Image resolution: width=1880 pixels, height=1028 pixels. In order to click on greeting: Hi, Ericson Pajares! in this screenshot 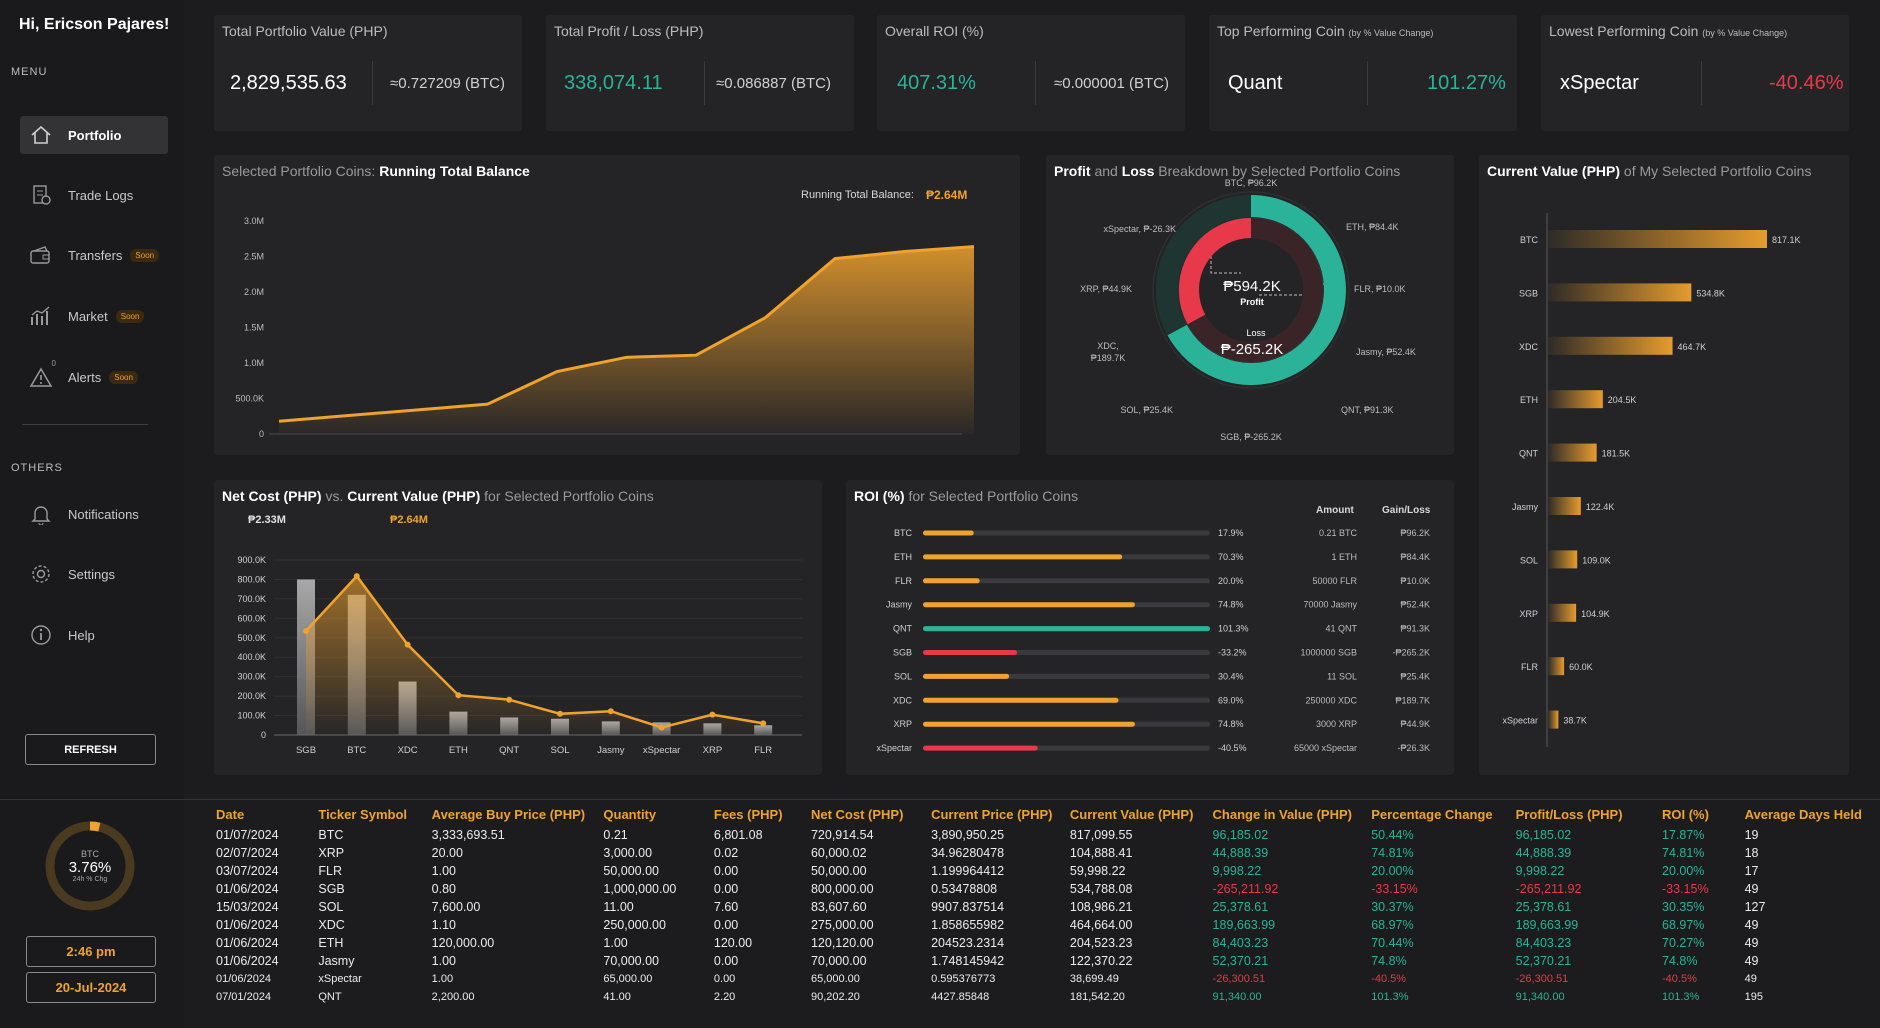, I will do `click(94, 24)`.